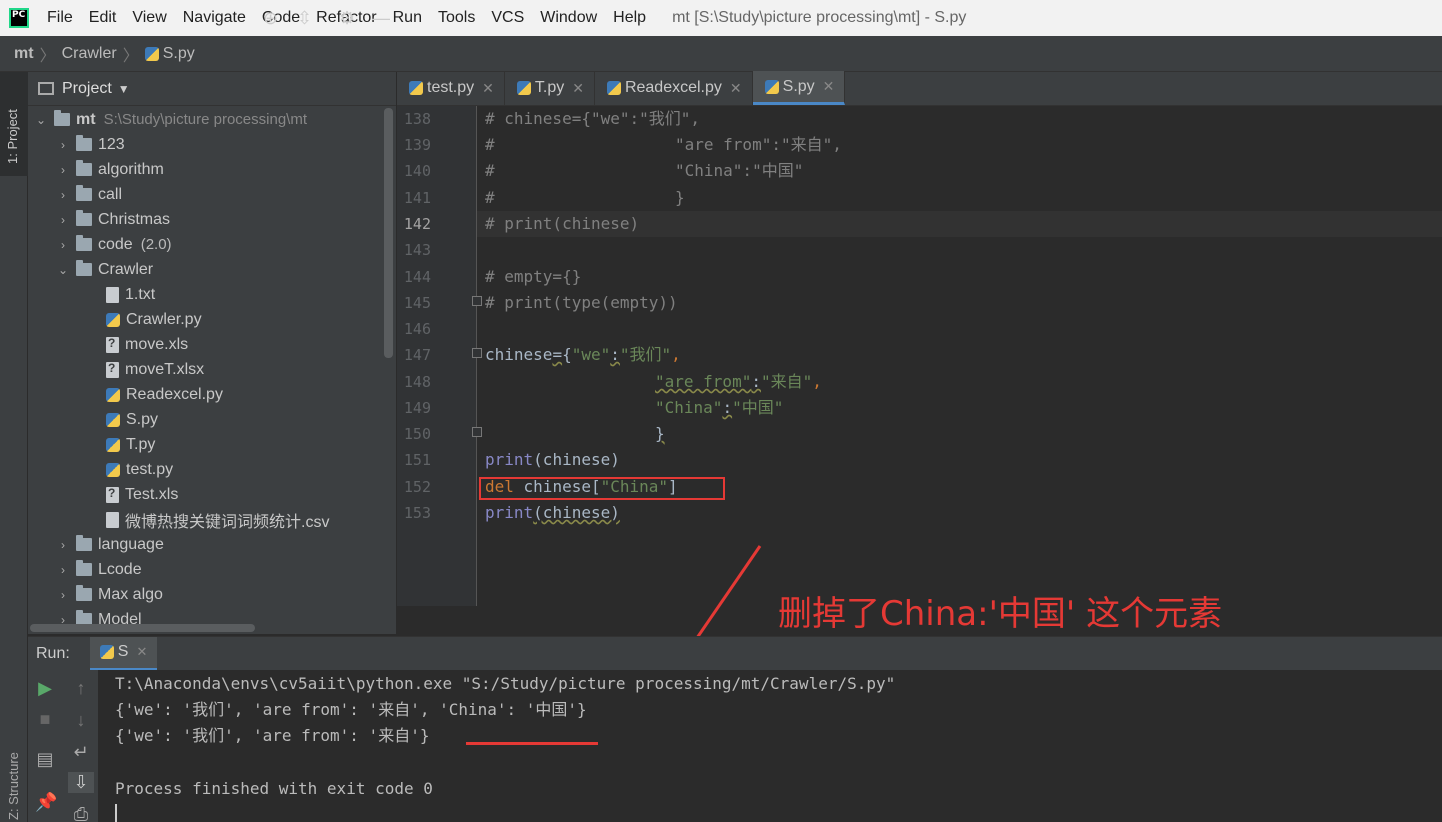  What do you see at coordinates (205, 119) in the screenshot?
I see `tree-root-path: S:\Study\picture processing\mt` at bounding box center [205, 119].